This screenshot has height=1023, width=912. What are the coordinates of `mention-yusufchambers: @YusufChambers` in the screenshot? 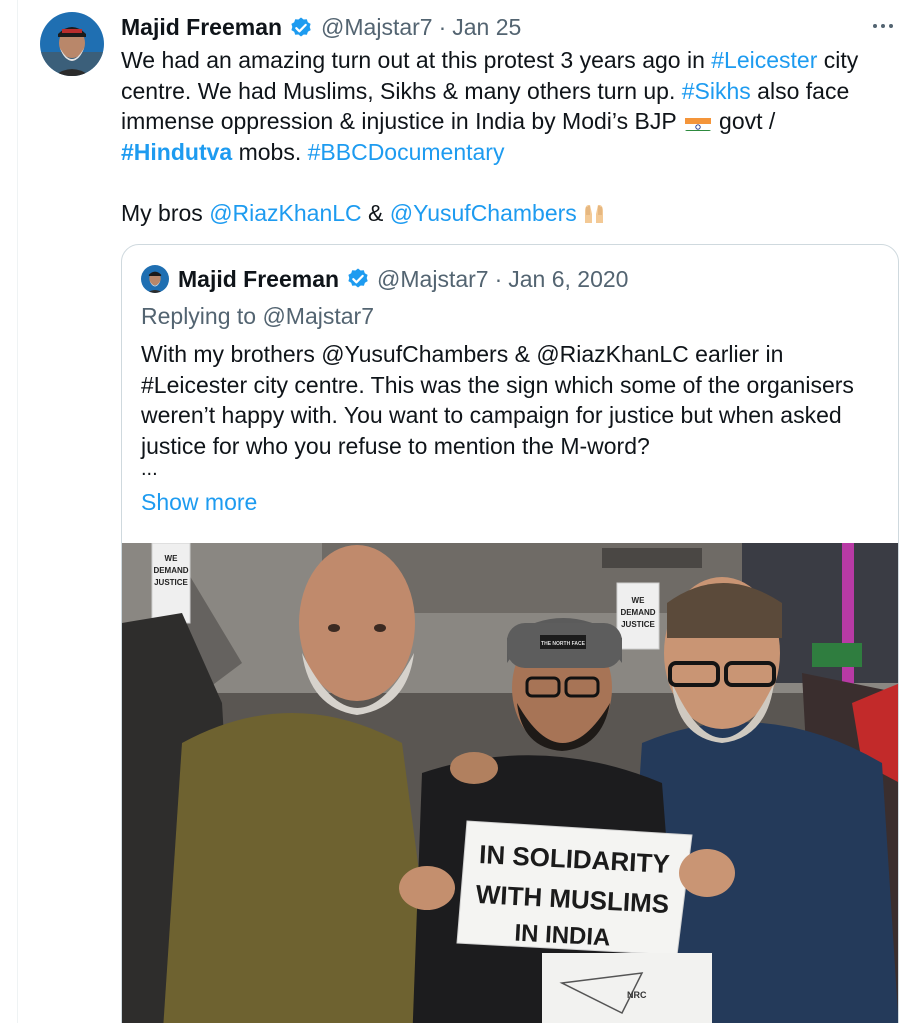 It's located at (483, 213).